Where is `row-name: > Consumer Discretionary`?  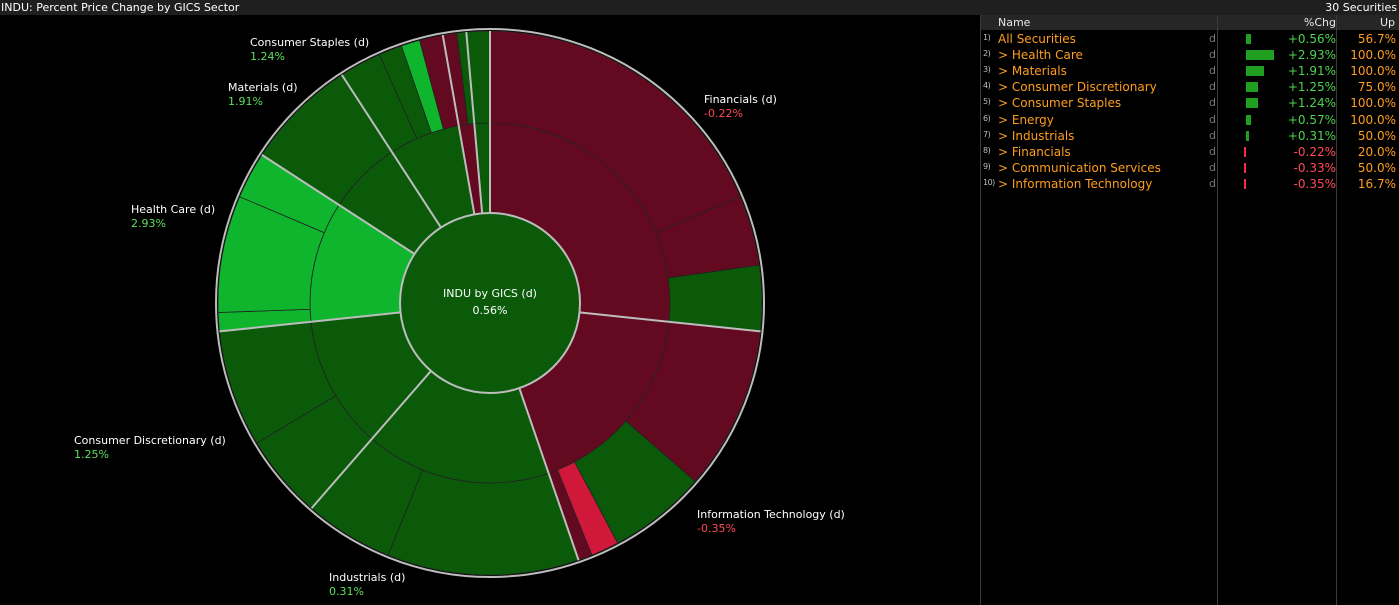 row-name: > Consumer Discretionary is located at coordinates (1077, 87).